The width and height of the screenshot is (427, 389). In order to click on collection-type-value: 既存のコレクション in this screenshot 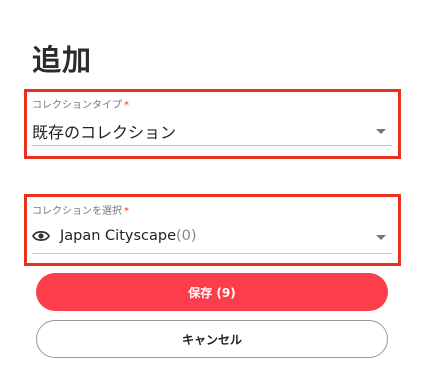, I will do `click(104, 132)`.